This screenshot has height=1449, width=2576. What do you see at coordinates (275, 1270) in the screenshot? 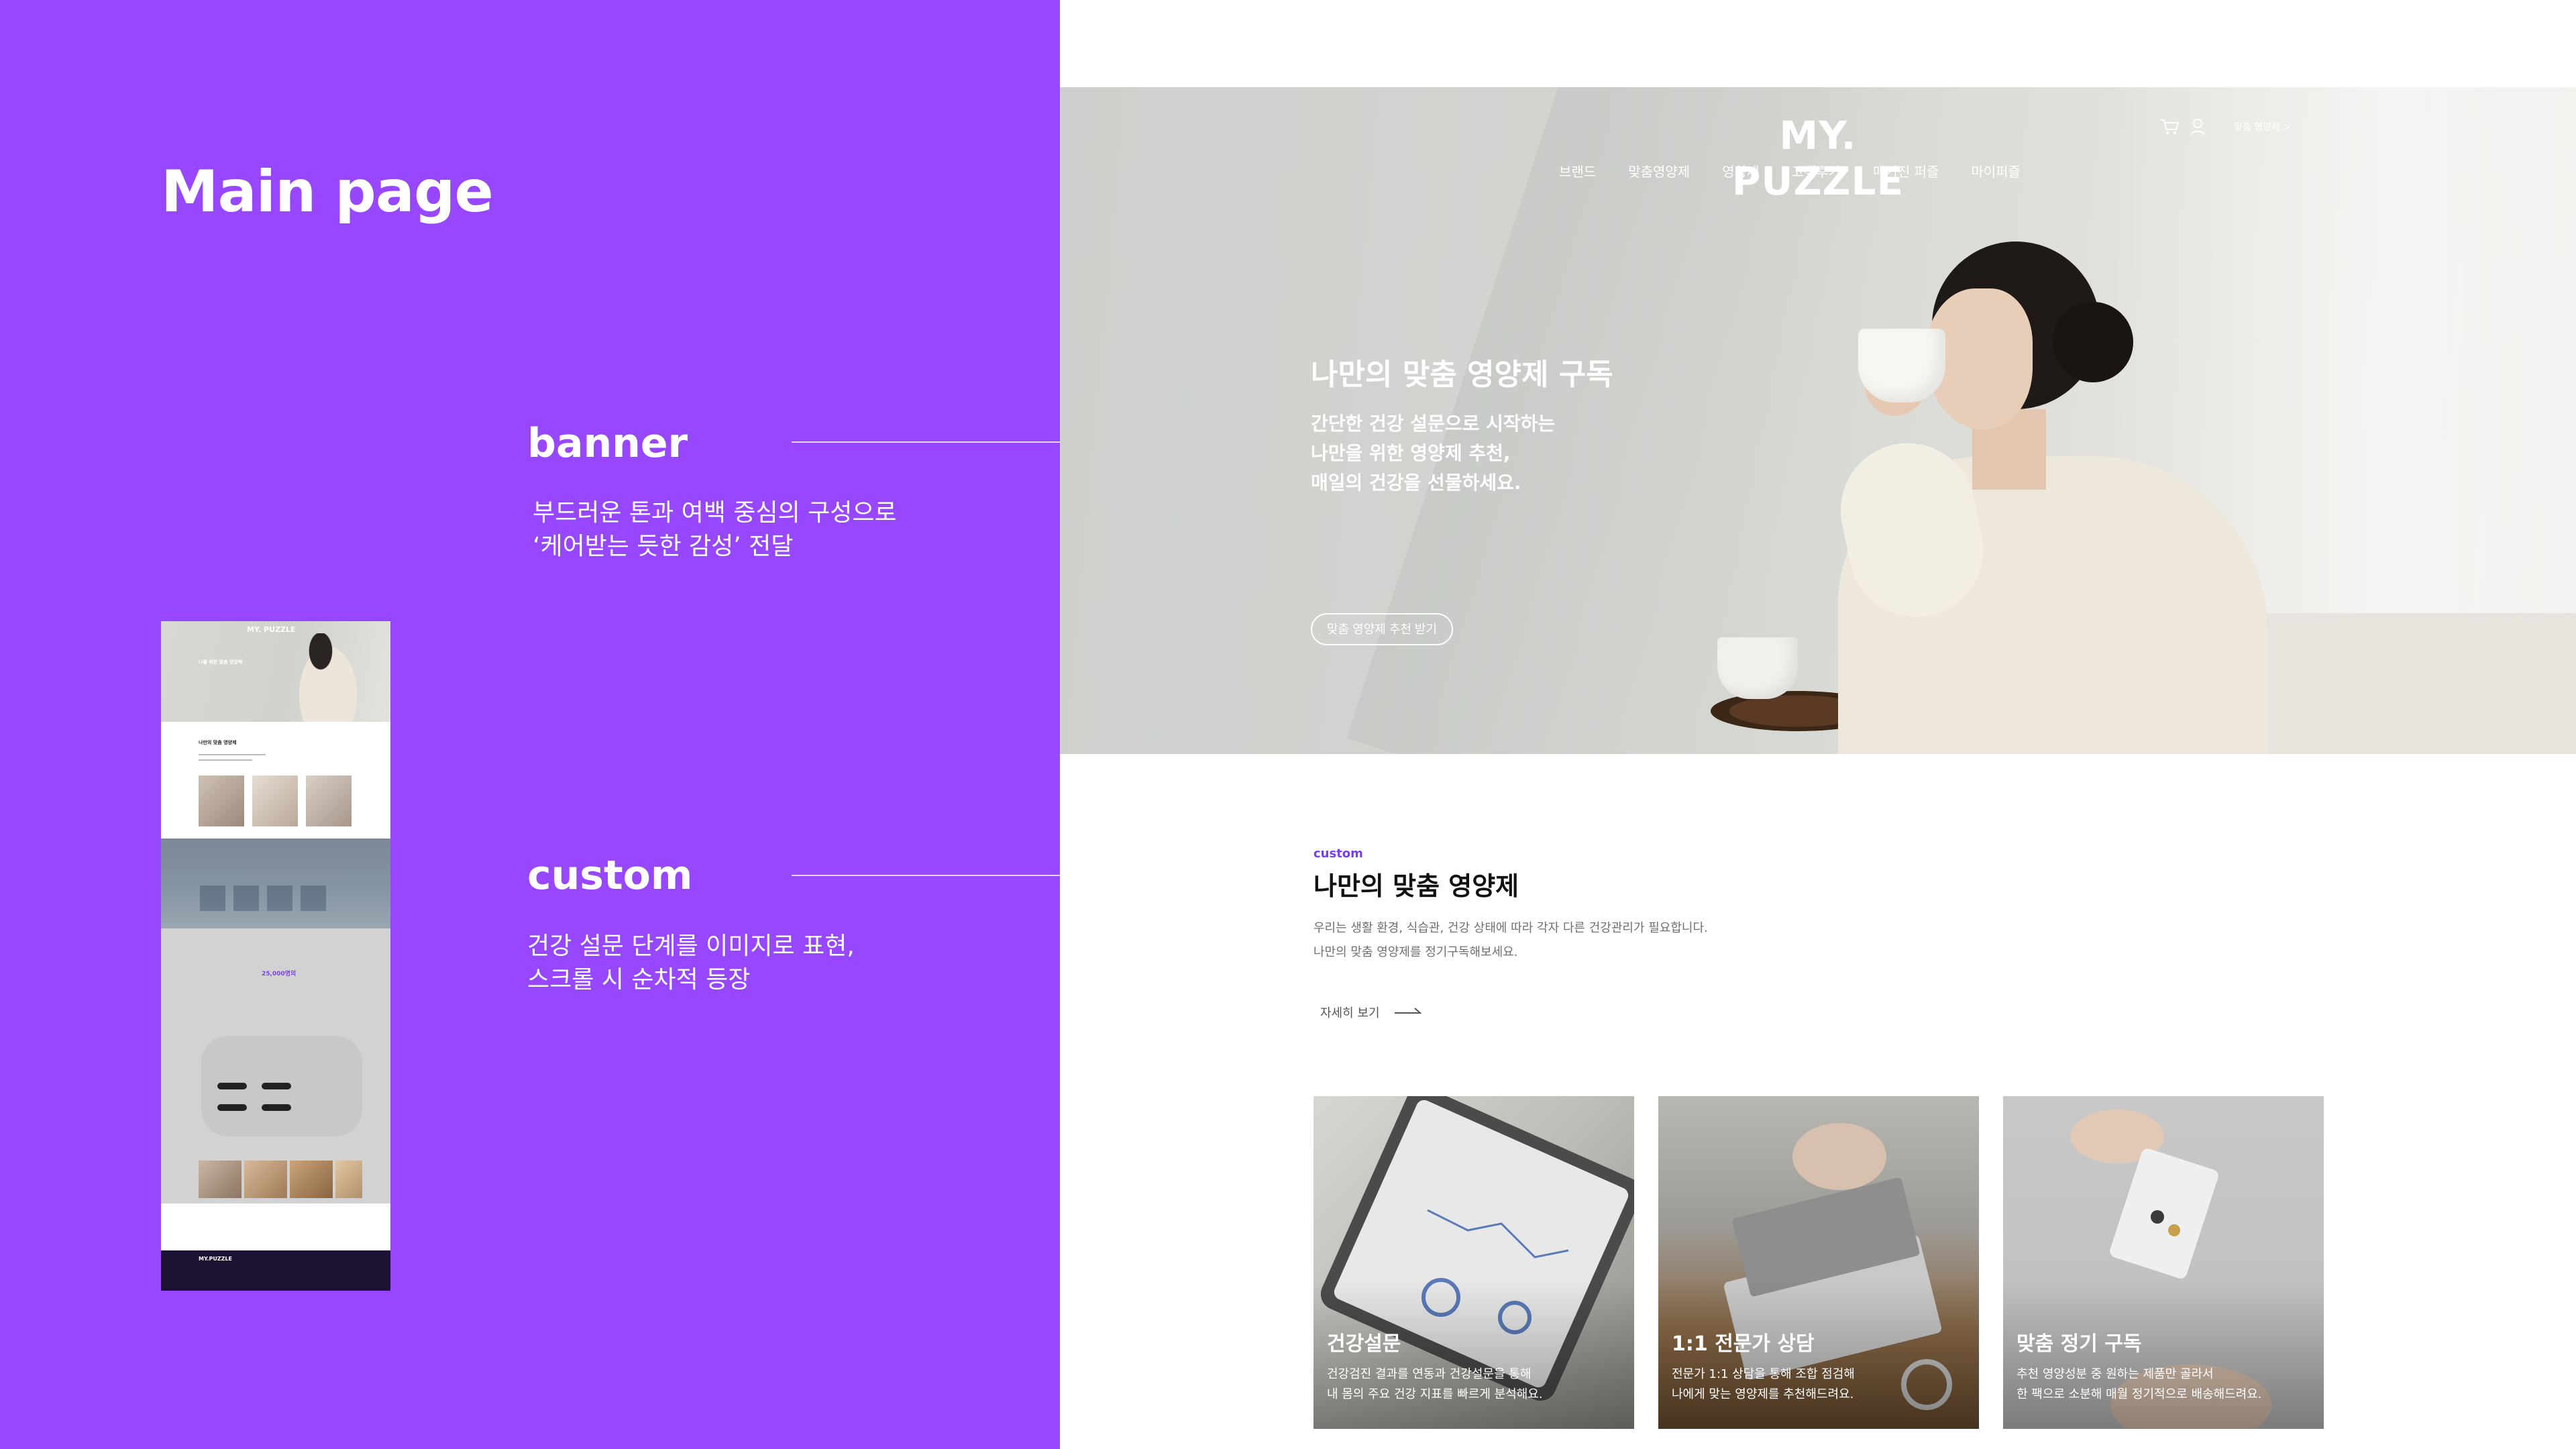
I see `thumb-footer: MY.PUZZLE` at bounding box center [275, 1270].